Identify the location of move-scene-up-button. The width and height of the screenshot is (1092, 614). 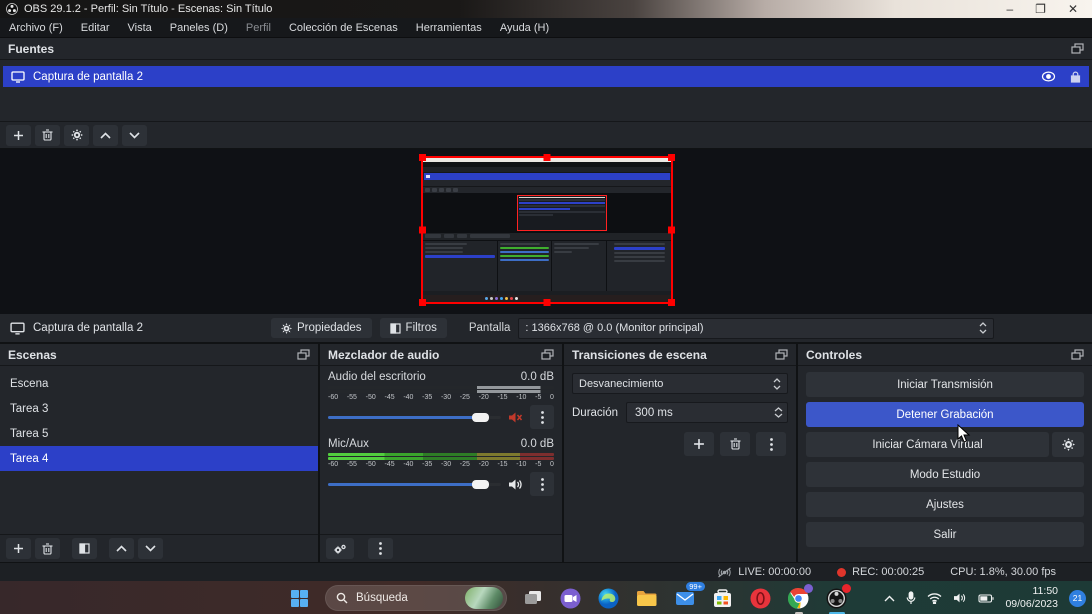
(121, 548).